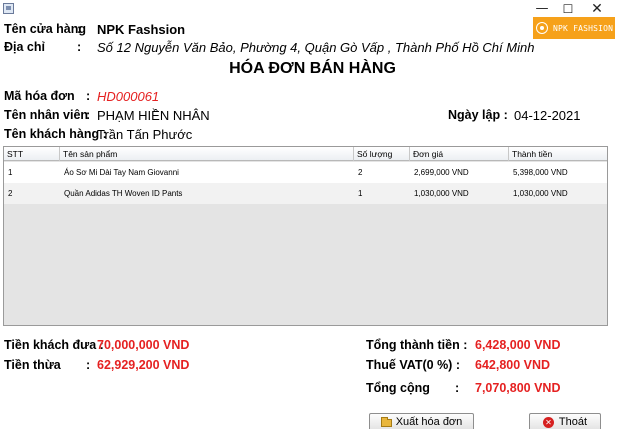 Image resolution: width=625 pixels, height=429 pixels. What do you see at coordinates (24, 47) in the screenshot?
I see `store-address-label: Địa chỉ` at bounding box center [24, 47].